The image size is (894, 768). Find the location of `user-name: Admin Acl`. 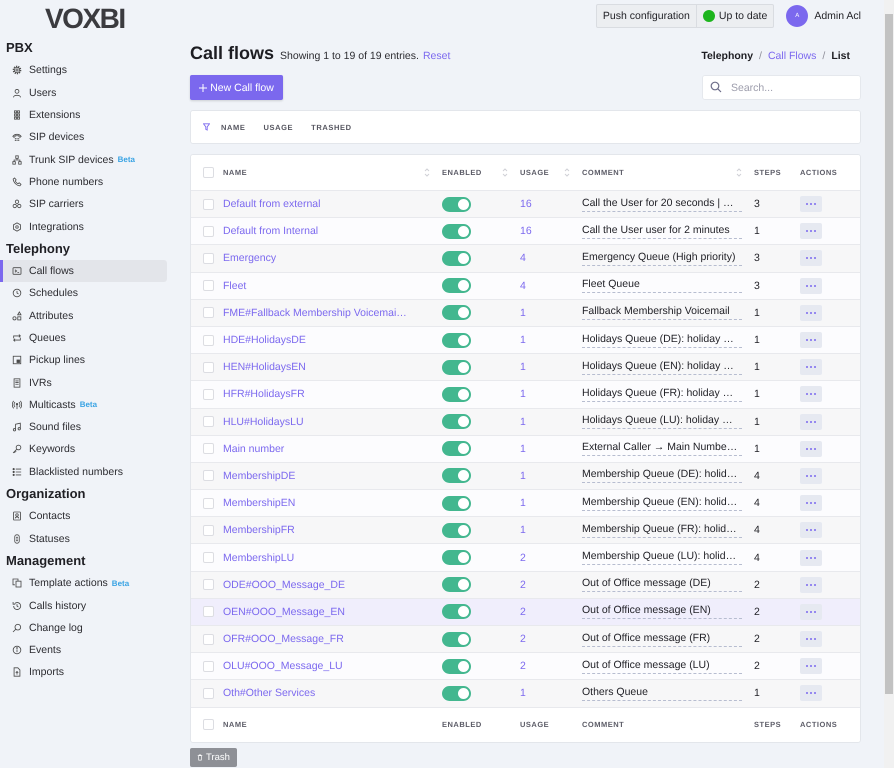

user-name: Admin Acl is located at coordinates (837, 16).